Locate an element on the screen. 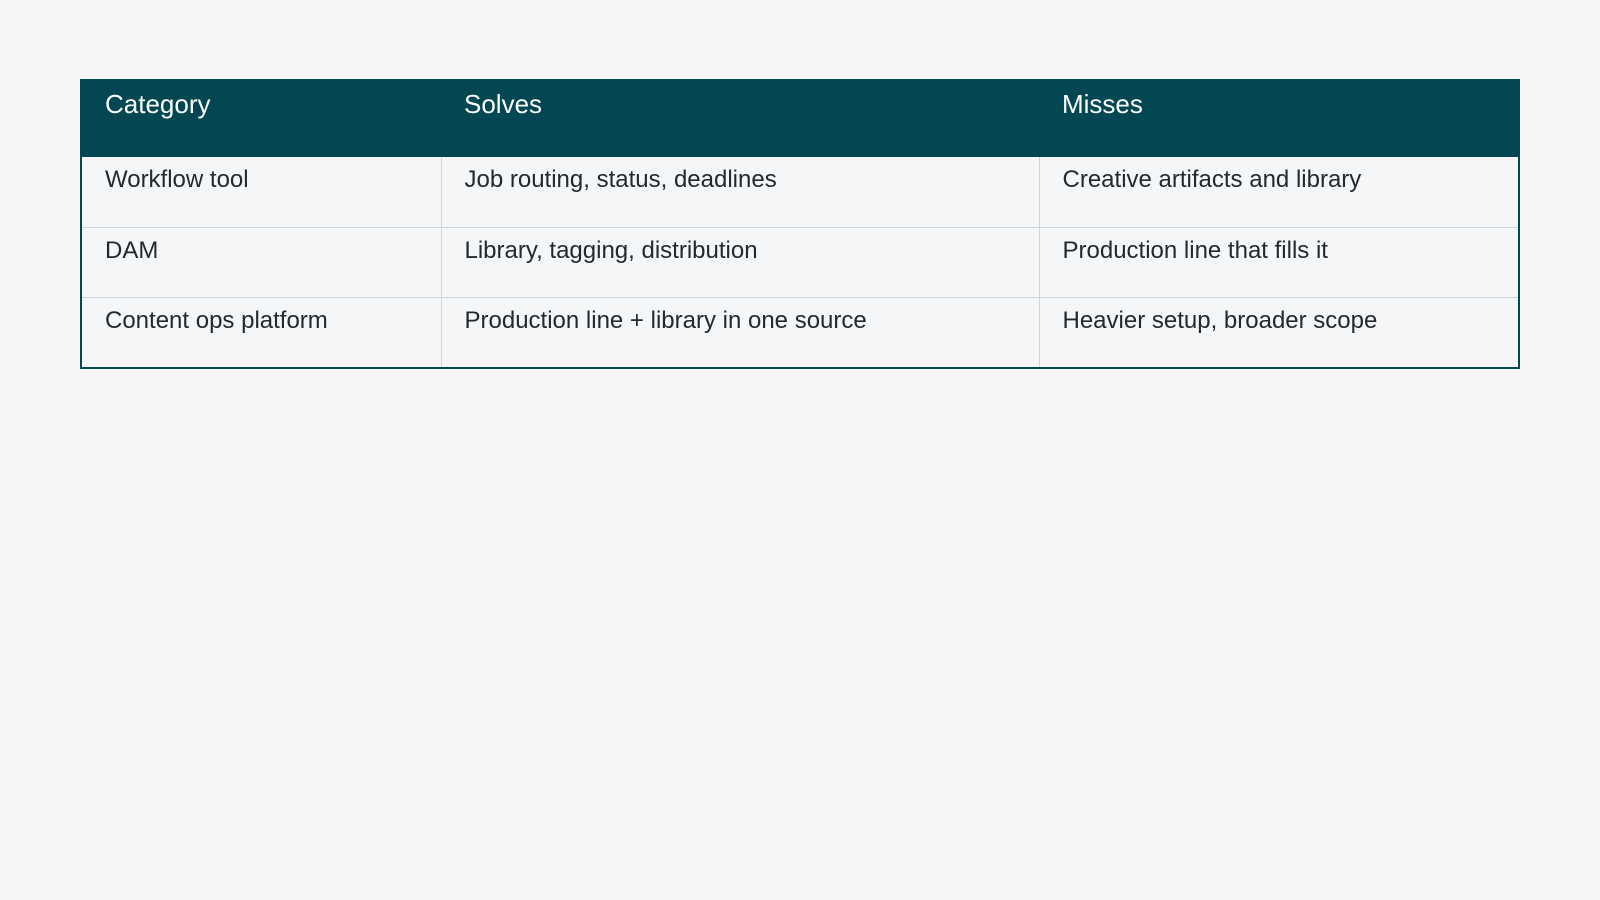  cell-misses: Creative artifacts and library is located at coordinates (1278, 192).